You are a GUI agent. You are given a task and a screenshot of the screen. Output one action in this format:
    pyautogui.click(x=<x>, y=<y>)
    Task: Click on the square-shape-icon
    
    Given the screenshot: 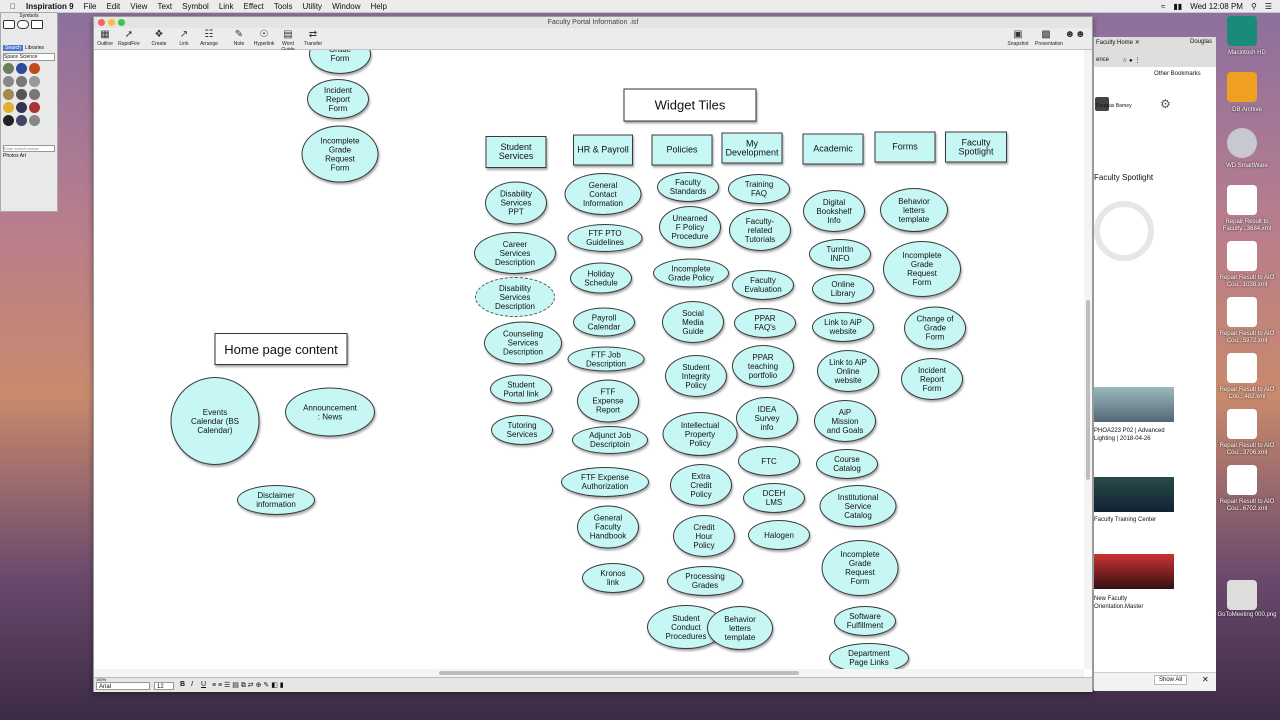 What is the action you would take?
    pyautogui.click(x=37, y=24)
    